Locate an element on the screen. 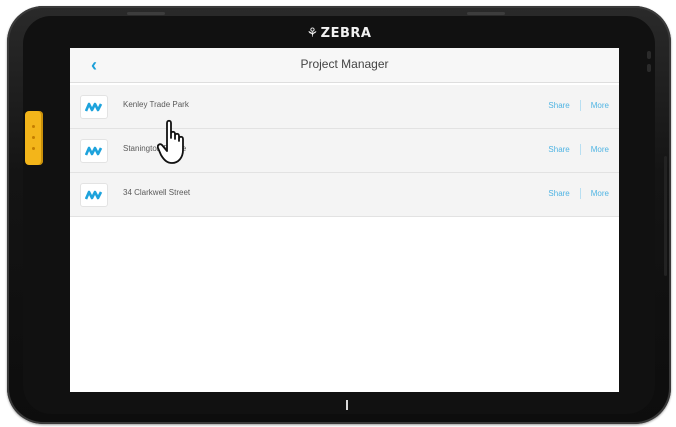 The image size is (676, 427). right-edge-groove is located at coordinates (665, 216).